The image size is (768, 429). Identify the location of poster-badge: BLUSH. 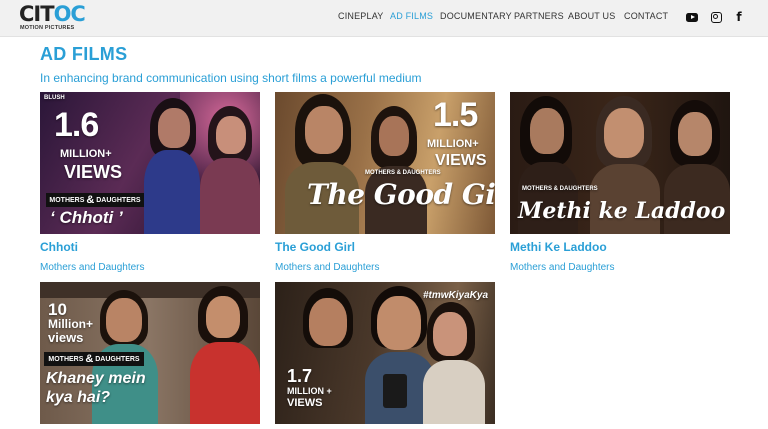
(54, 98).